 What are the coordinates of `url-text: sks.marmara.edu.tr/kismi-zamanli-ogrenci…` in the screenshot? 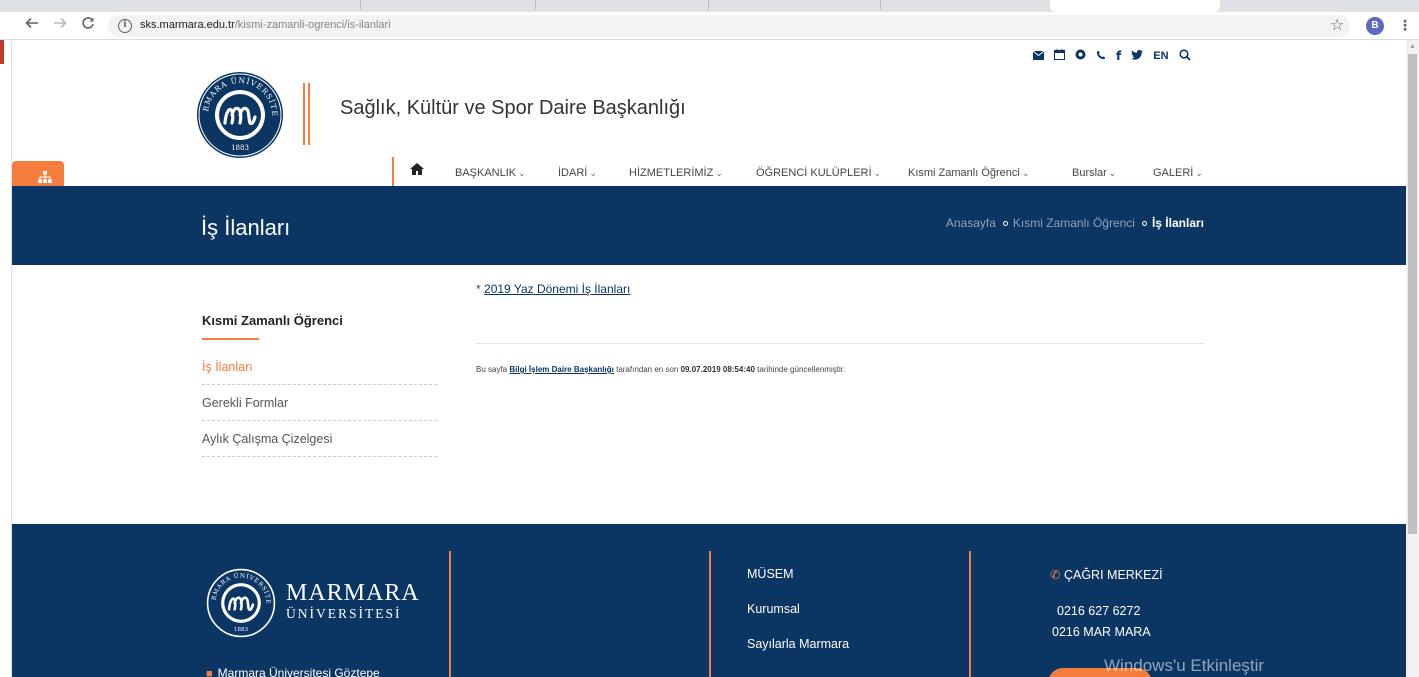 It's located at (265, 25).